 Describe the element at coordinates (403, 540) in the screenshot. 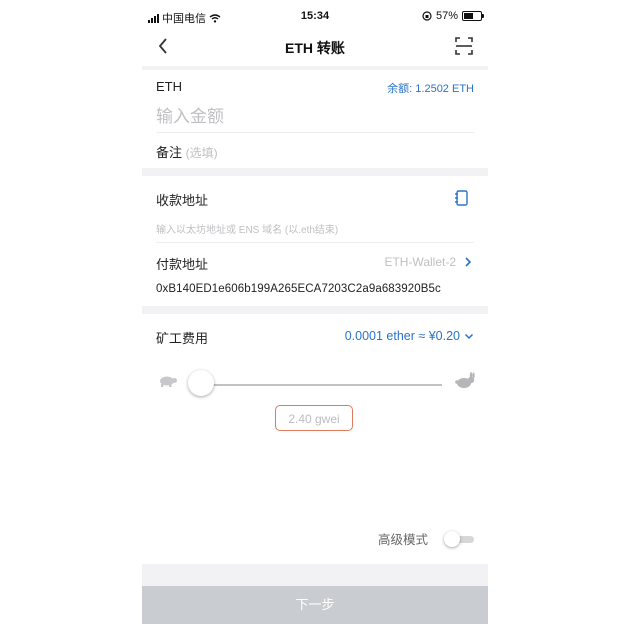

I see `advanced-mode-label: 高级模式` at that location.